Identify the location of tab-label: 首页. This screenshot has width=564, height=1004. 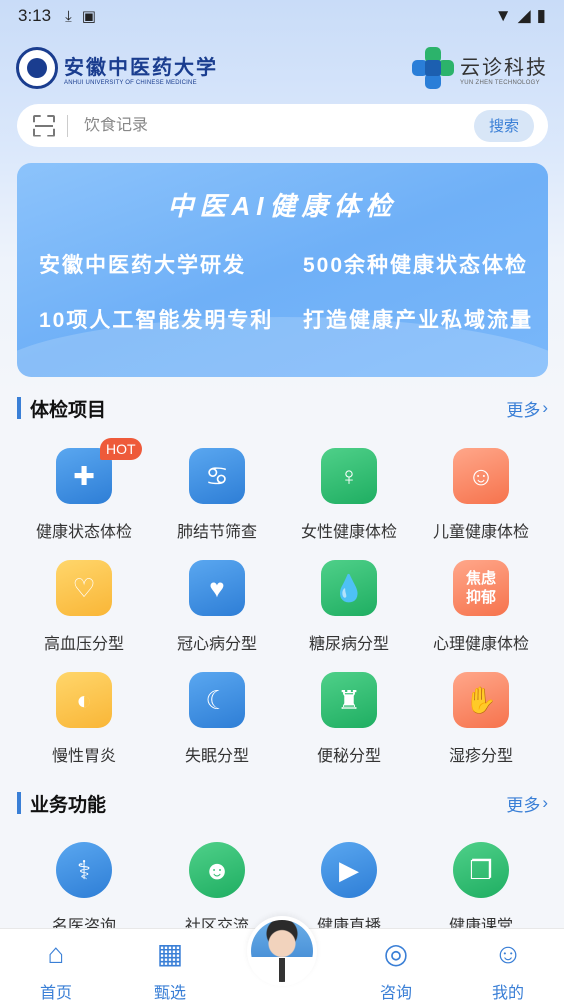
(55, 993).